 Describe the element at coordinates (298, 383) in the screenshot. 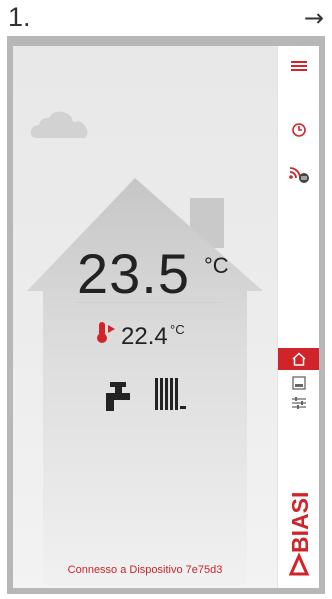

I see `panel-icon` at that location.